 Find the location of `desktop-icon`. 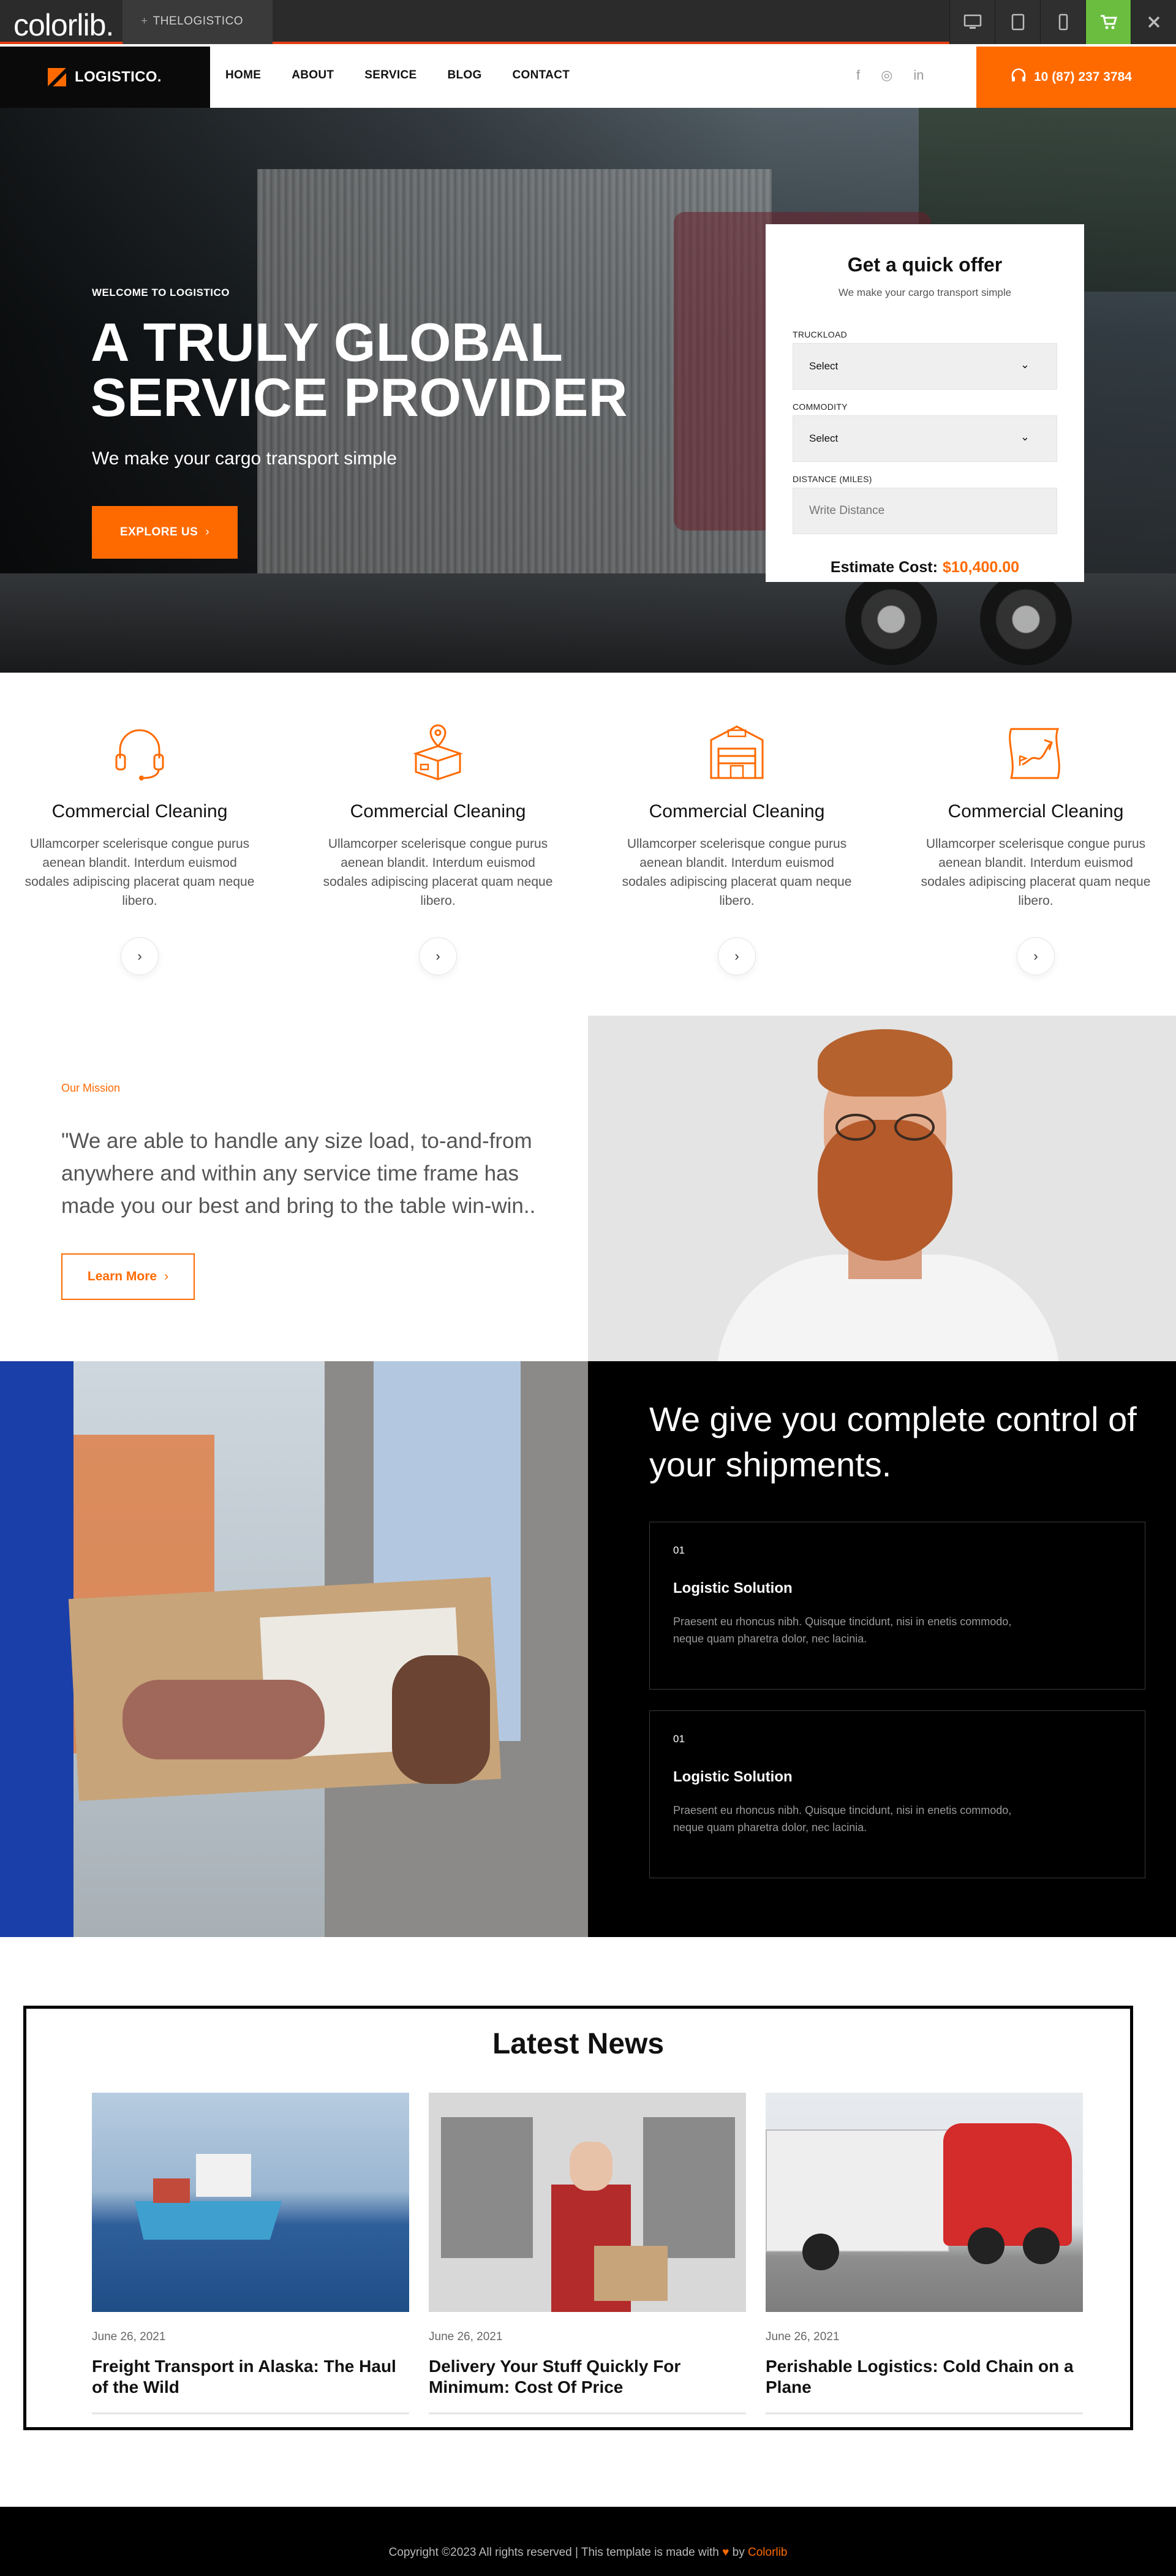

desktop-icon is located at coordinates (972, 21).